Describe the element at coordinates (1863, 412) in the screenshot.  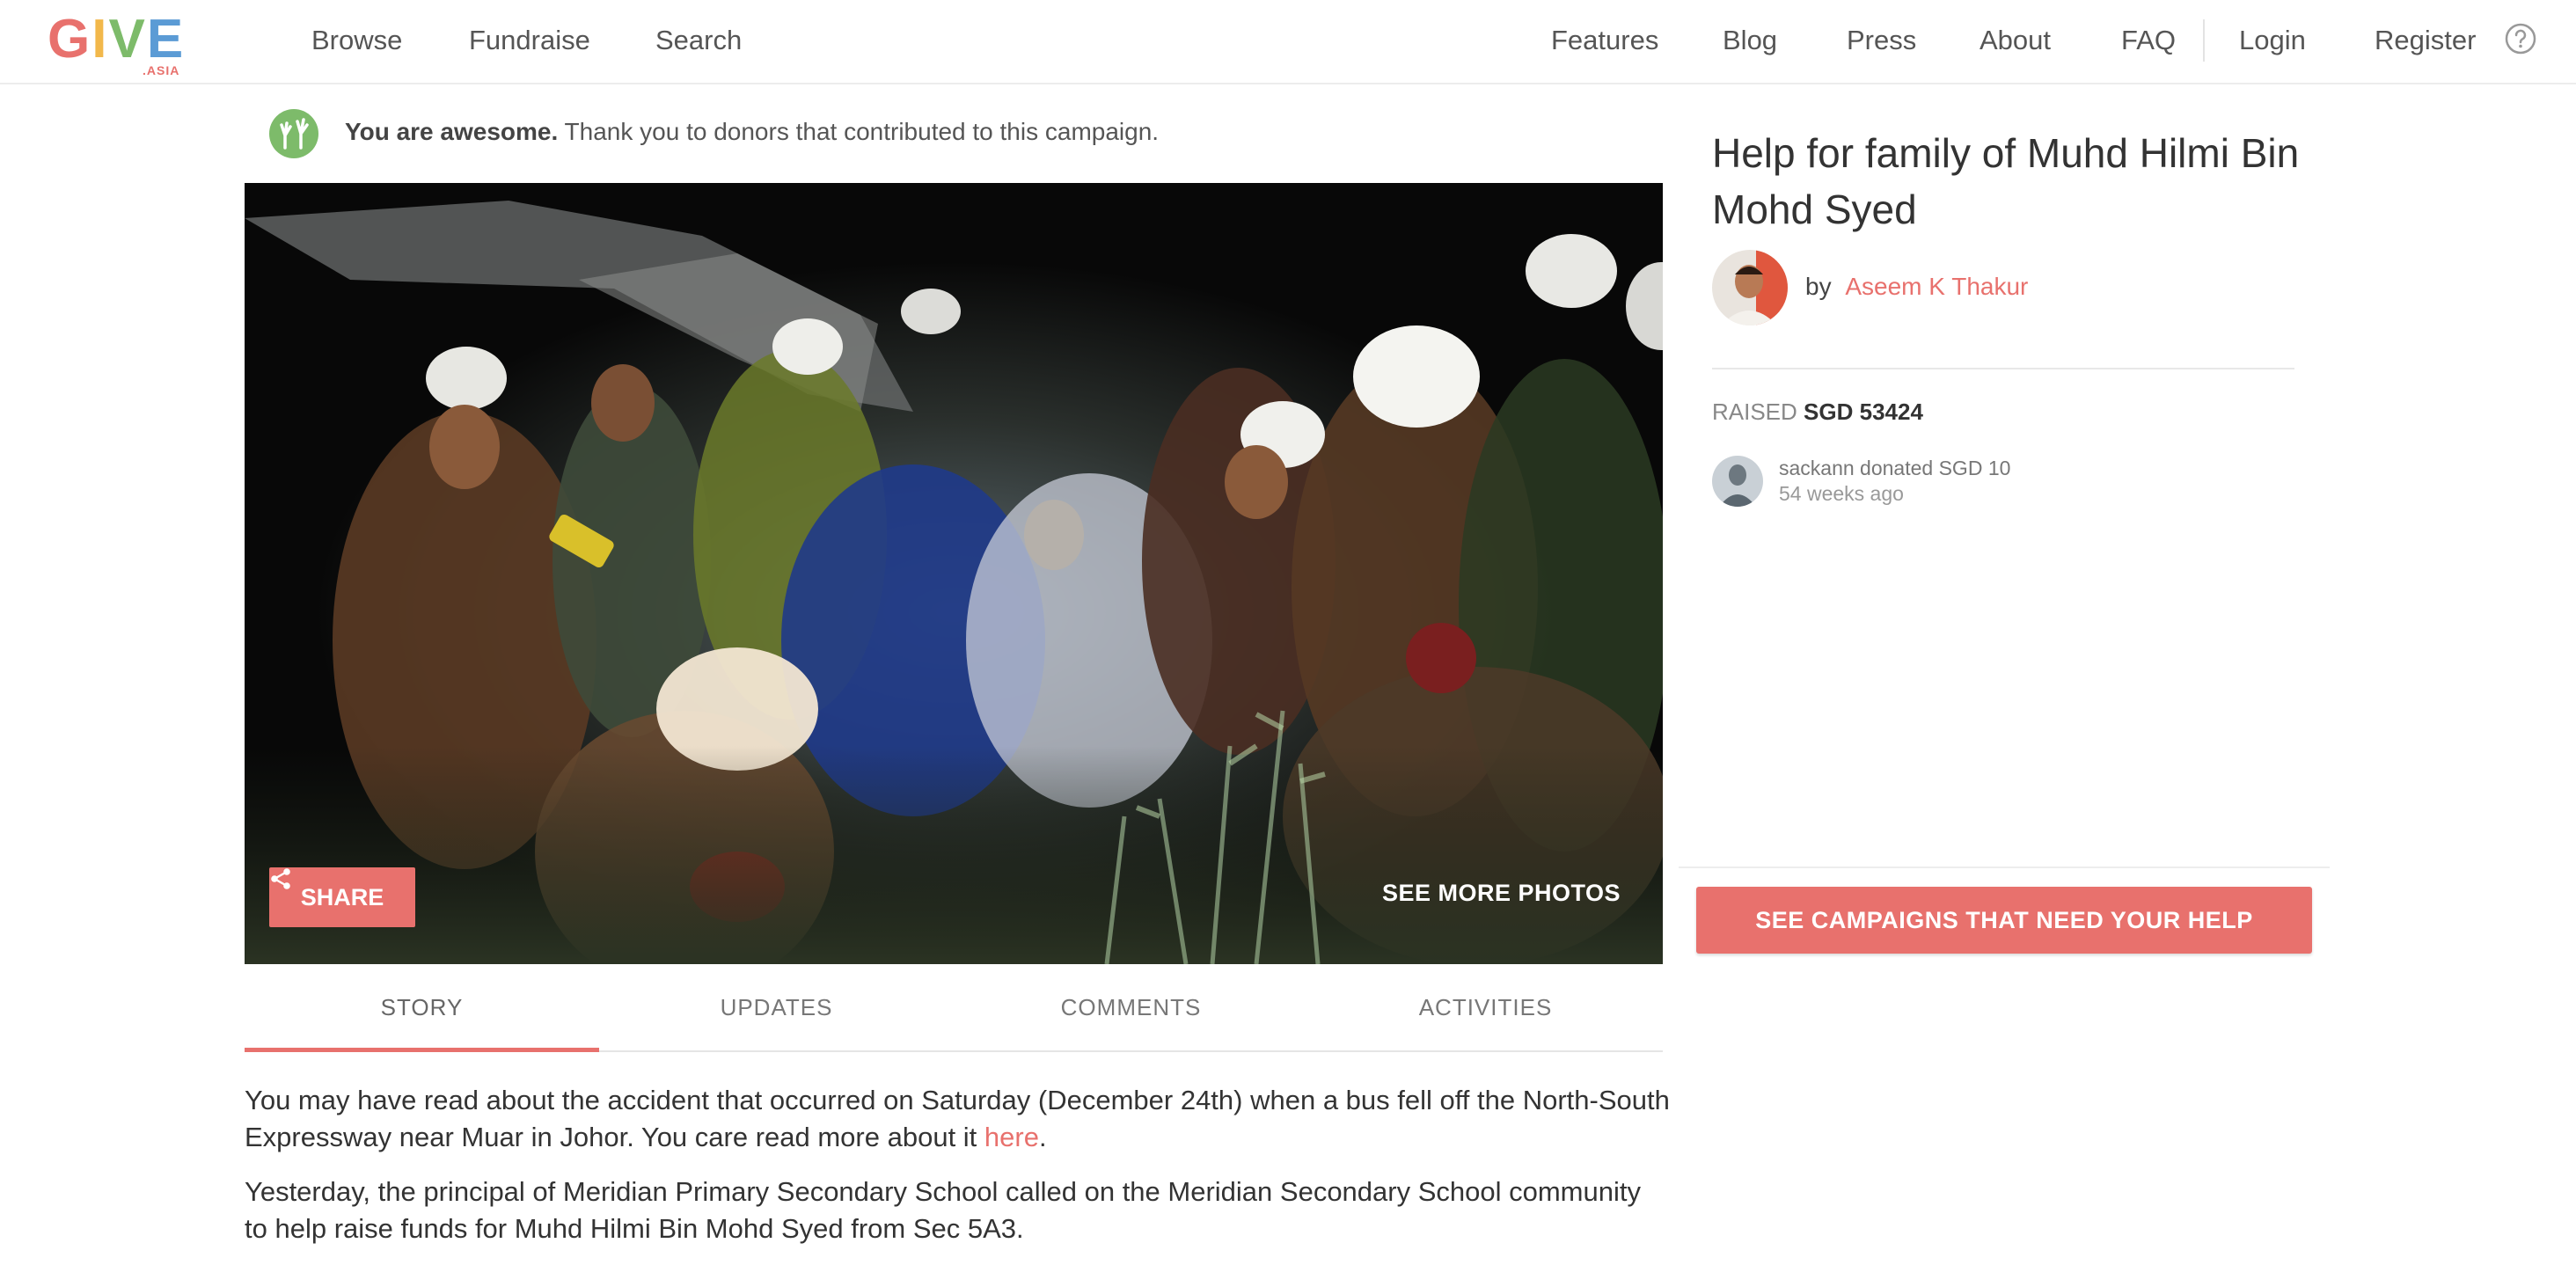
I see `raised-amount: SGD 53424` at that location.